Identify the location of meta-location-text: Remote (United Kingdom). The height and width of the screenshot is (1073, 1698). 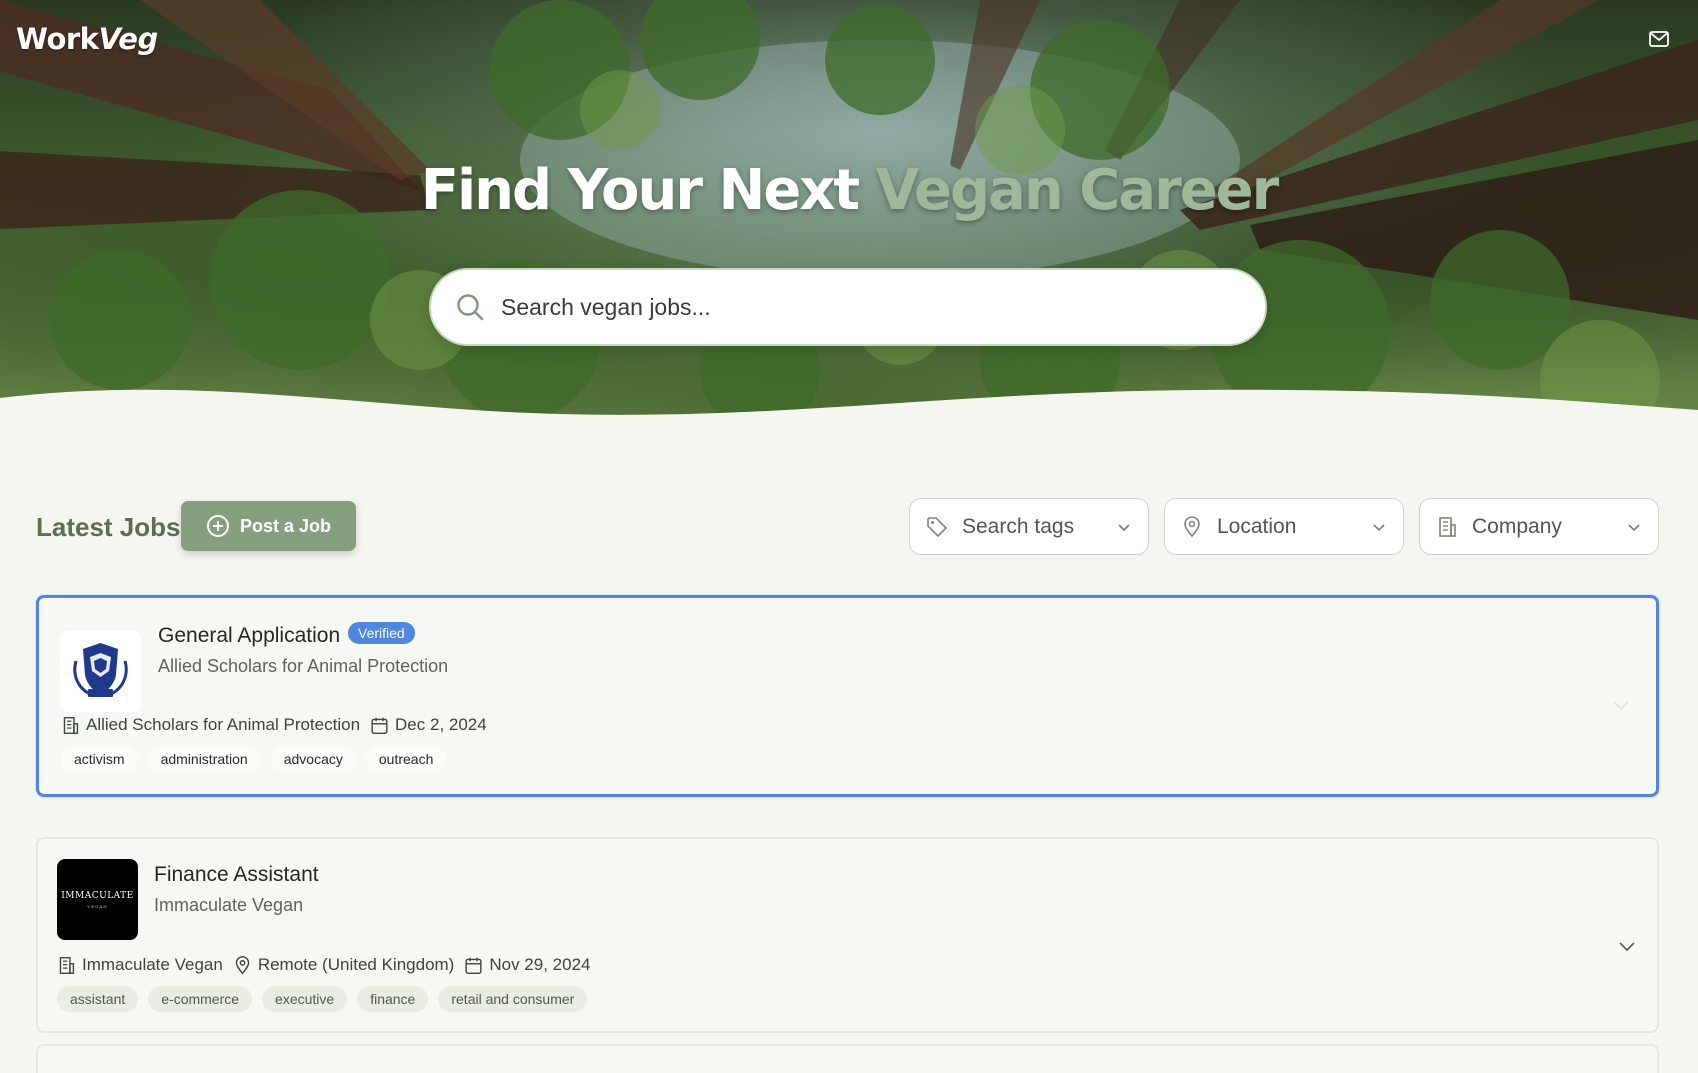
(356, 964).